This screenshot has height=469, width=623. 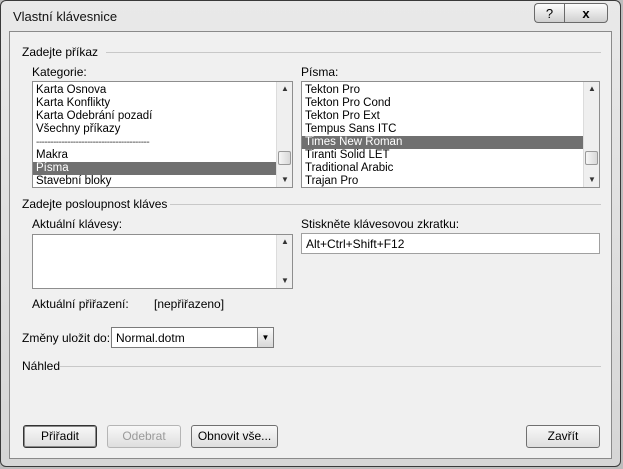 I want to click on list-item: Písma, so click(x=154, y=168).